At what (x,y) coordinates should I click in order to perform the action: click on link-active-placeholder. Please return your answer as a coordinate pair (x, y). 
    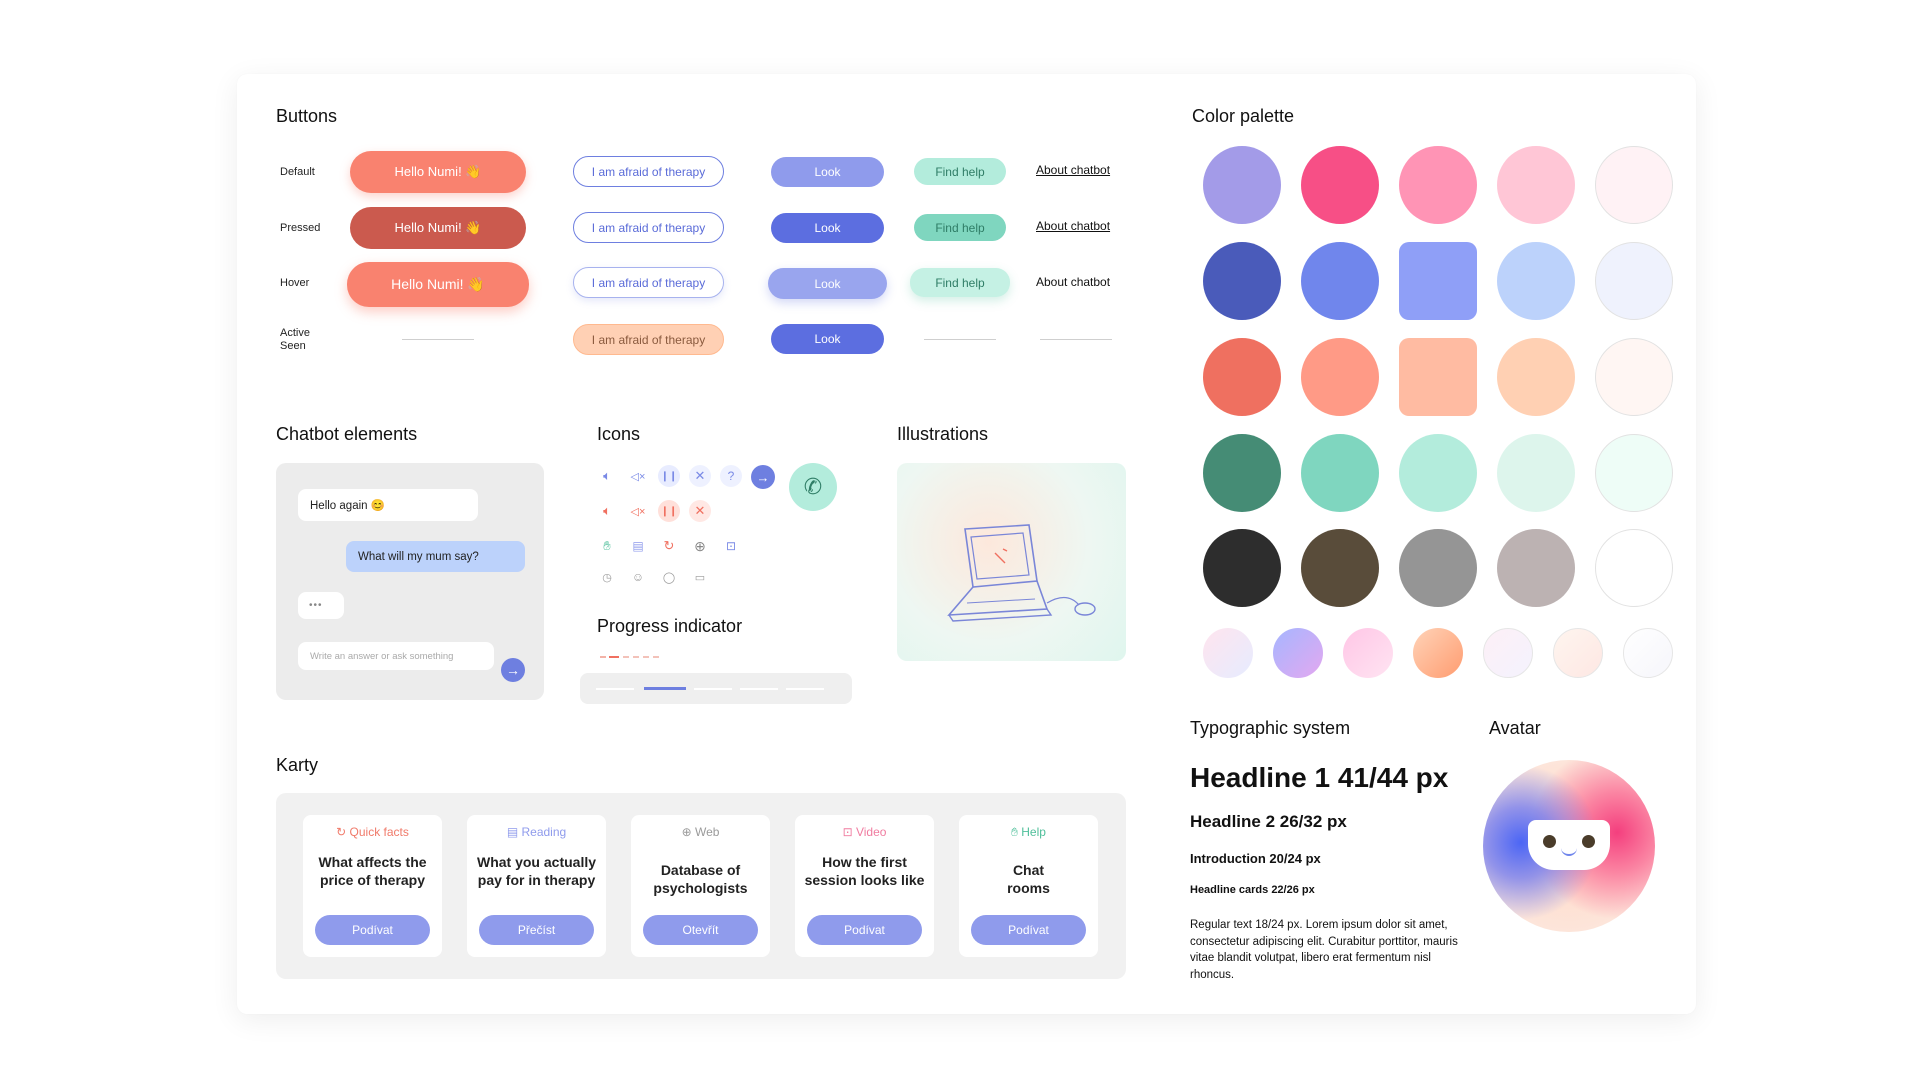
    Looking at the image, I should click on (1076, 339).